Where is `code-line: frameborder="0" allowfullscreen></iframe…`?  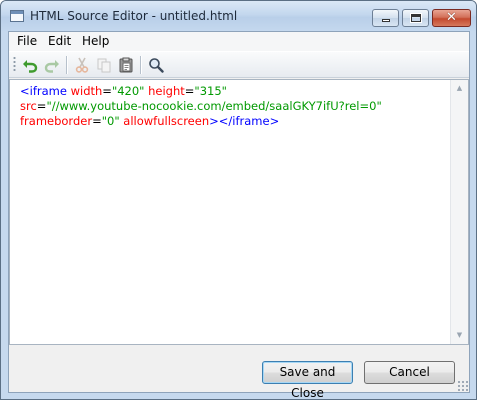
code-line: frameborder="0" allowfullscreen></iframe… is located at coordinates (234, 121).